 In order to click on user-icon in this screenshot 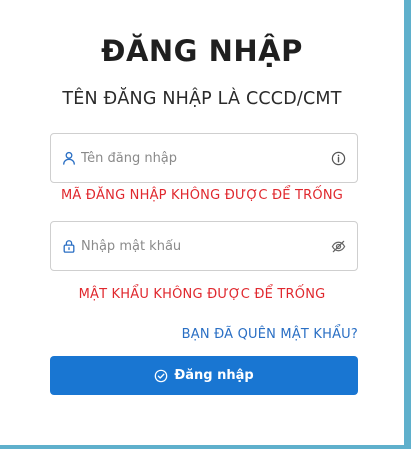, I will do `click(69, 158)`.